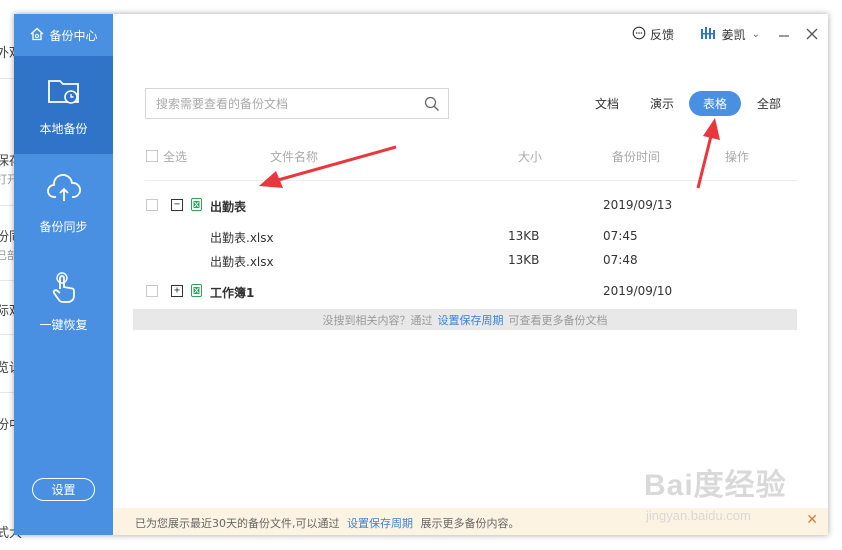 The height and width of the screenshot is (550, 842). What do you see at coordinates (769, 103) in the screenshot?
I see `filter-tab-all: 全部` at bounding box center [769, 103].